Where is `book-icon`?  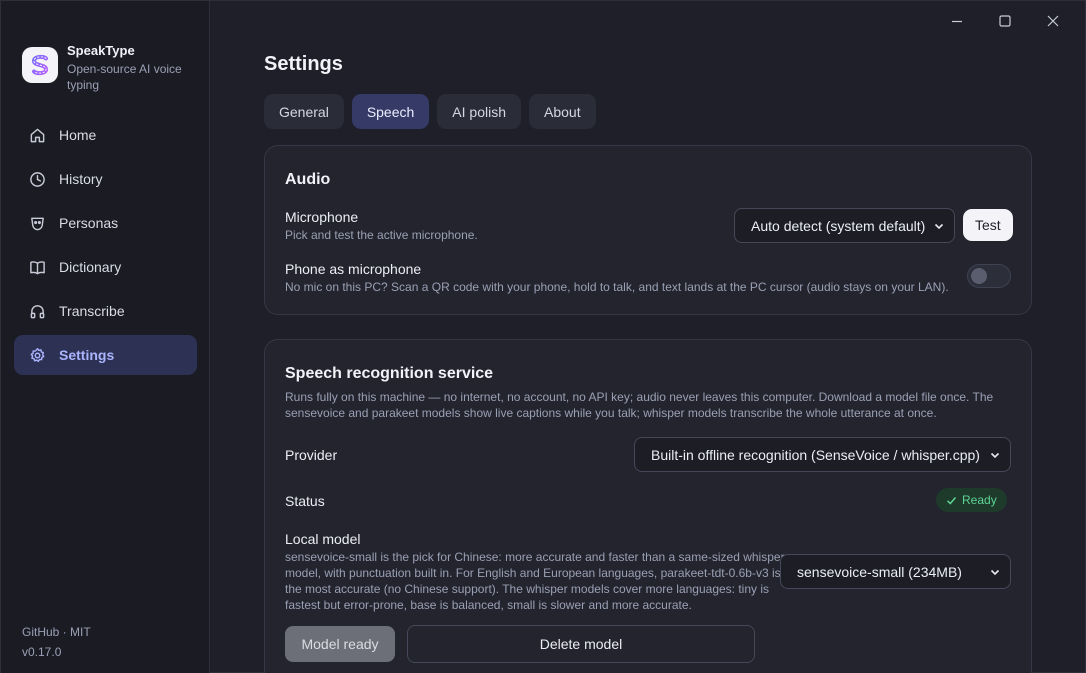 book-icon is located at coordinates (37, 267).